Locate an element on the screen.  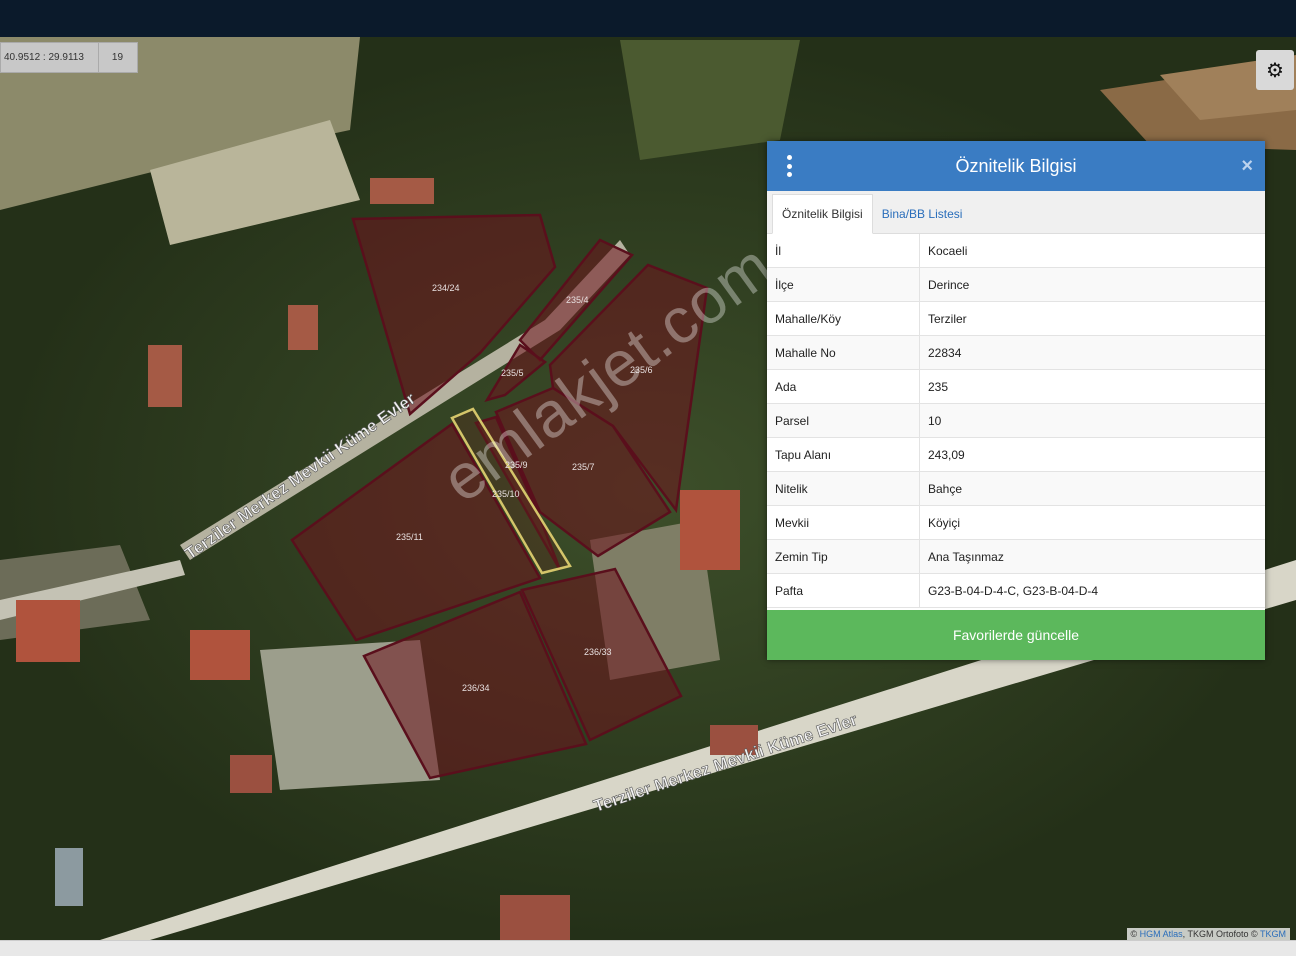
attribute-row: Ada 235 is located at coordinates (1016, 386).